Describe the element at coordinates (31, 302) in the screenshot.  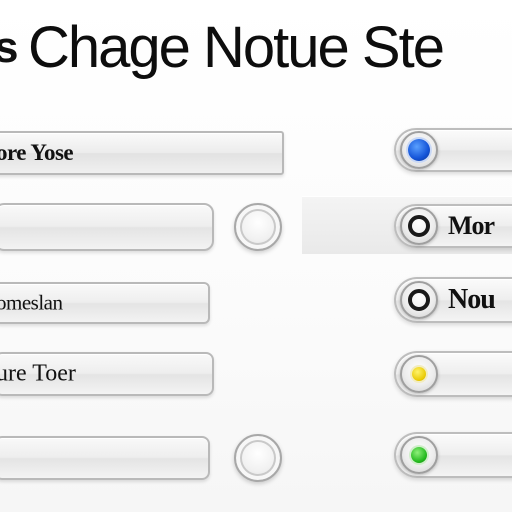
I see `text-field-3-label: omeslan` at that location.